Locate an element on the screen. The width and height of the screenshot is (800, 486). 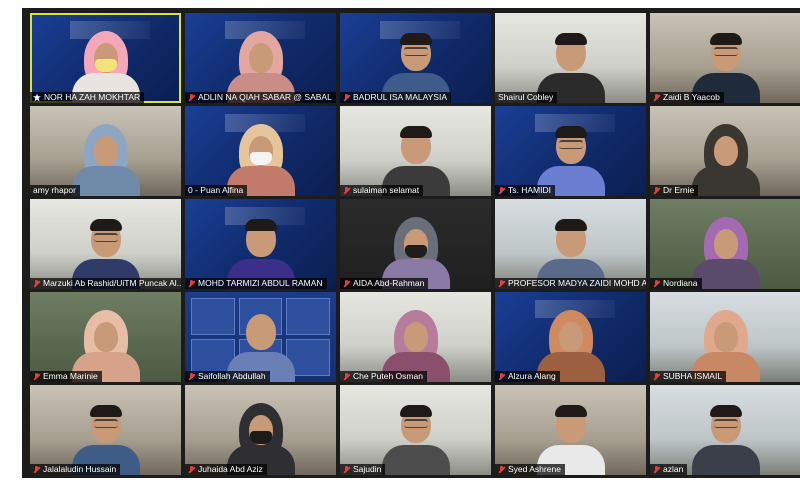
participant-tile: Dr Ernie is located at coordinates (725, 151).